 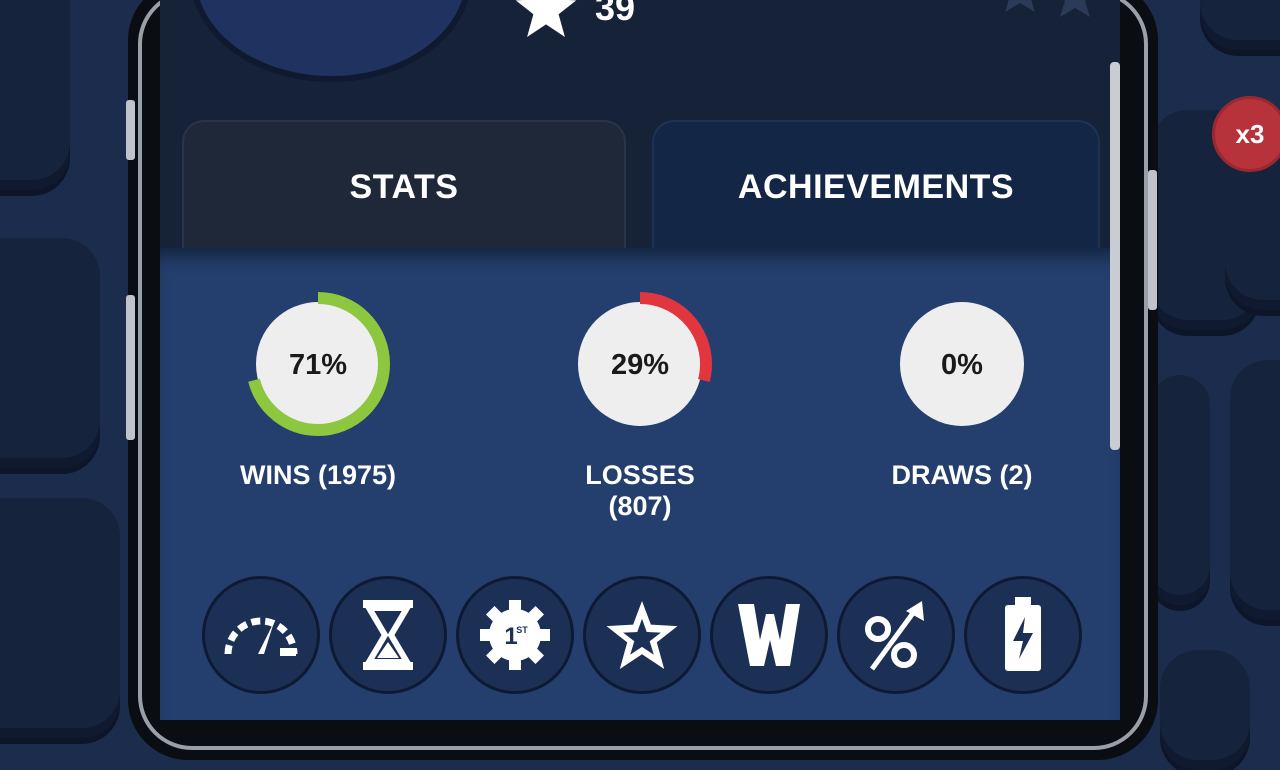 What do you see at coordinates (962, 475) in the screenshot?
I see `draws-label: DRAWS (2)` at bounding box center [962, 475].